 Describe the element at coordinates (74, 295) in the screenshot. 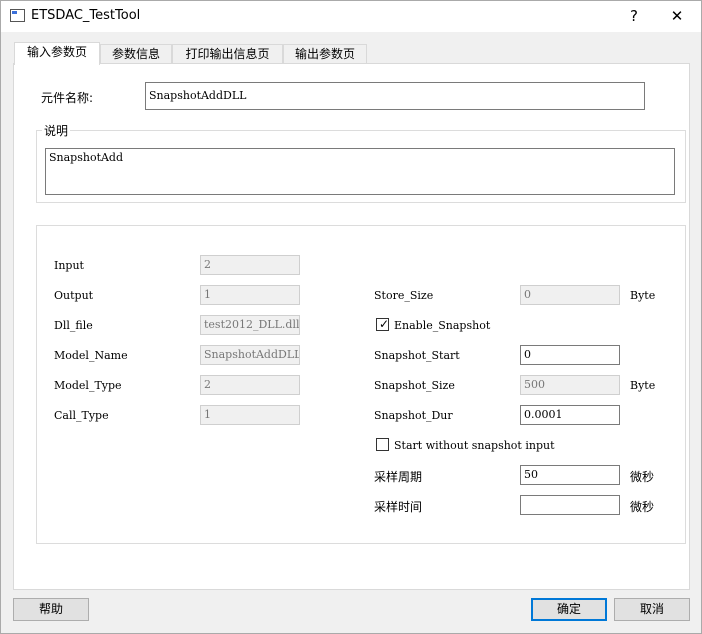

I see `output-label: Output` at that location.